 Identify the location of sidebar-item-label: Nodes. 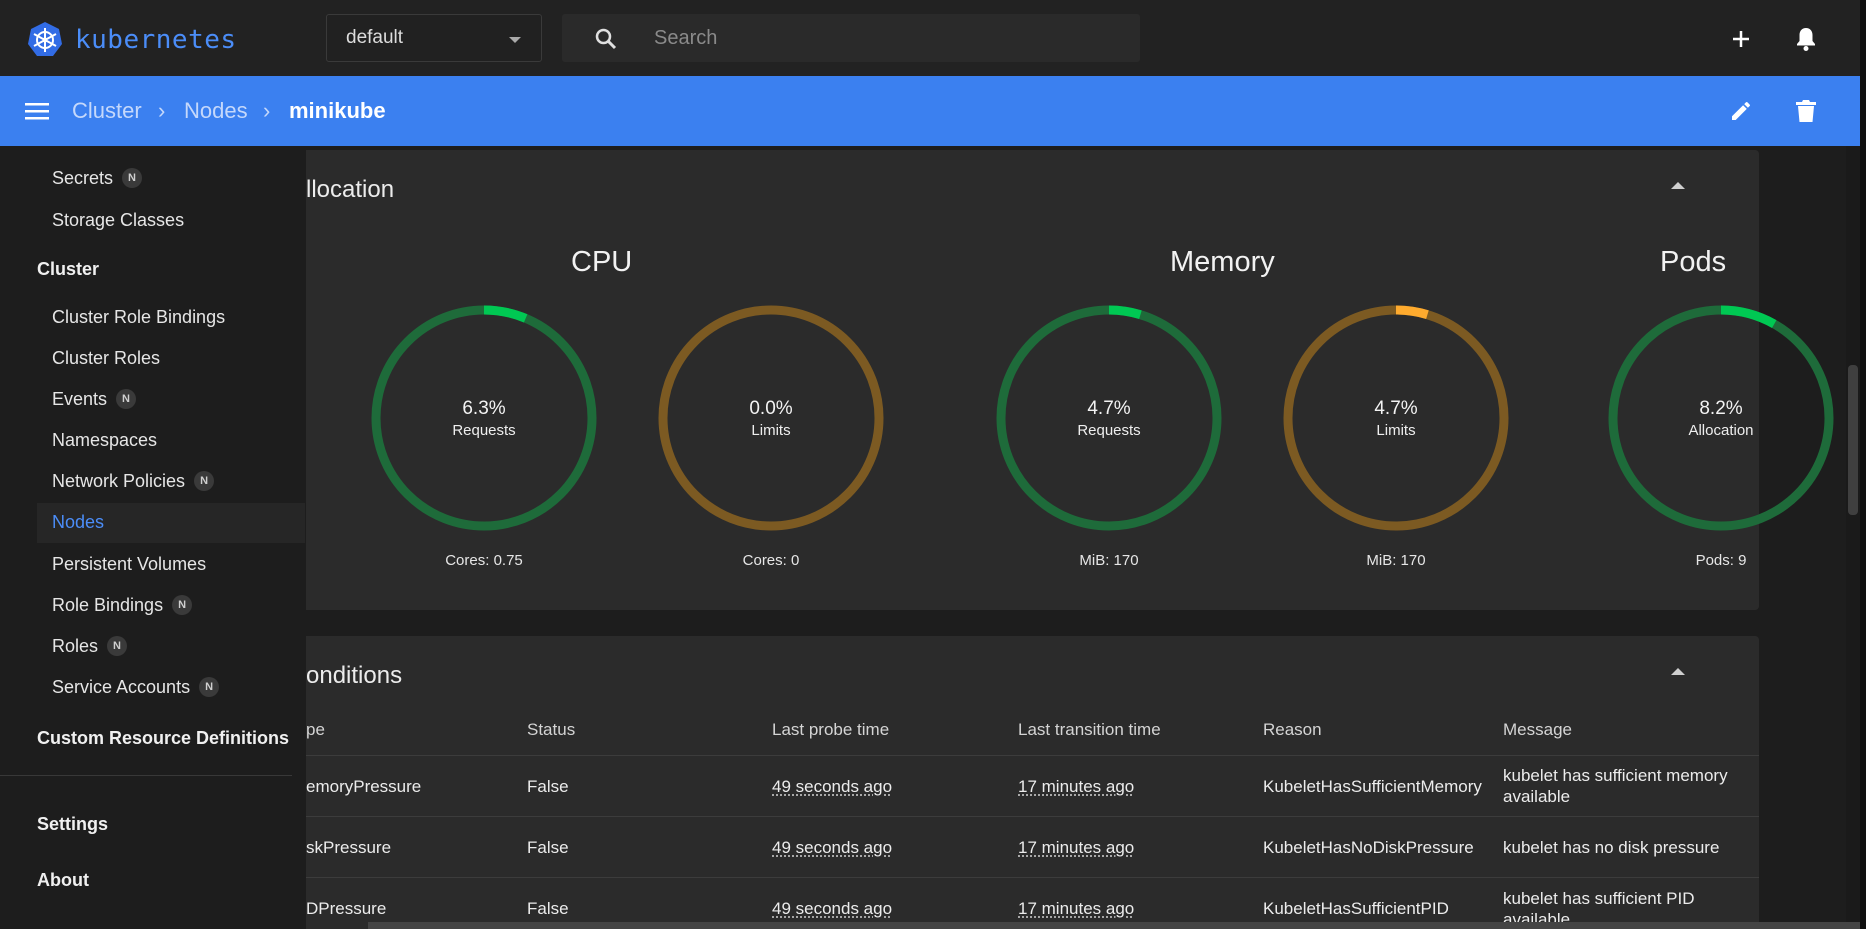
(78, 521).